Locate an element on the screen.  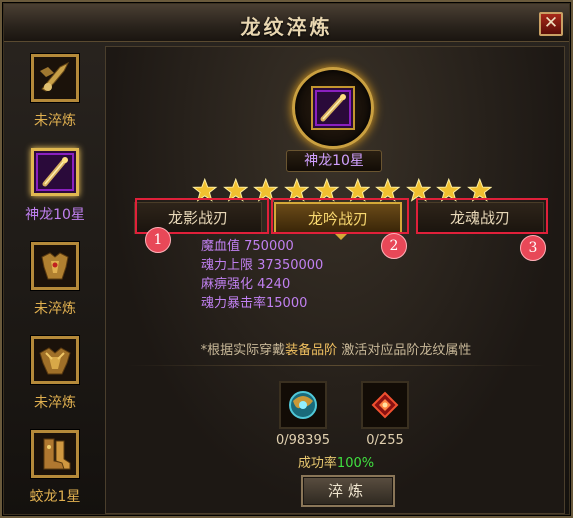
sidebar-item-1: 未淬炼 is located at coordinates (55, 93).